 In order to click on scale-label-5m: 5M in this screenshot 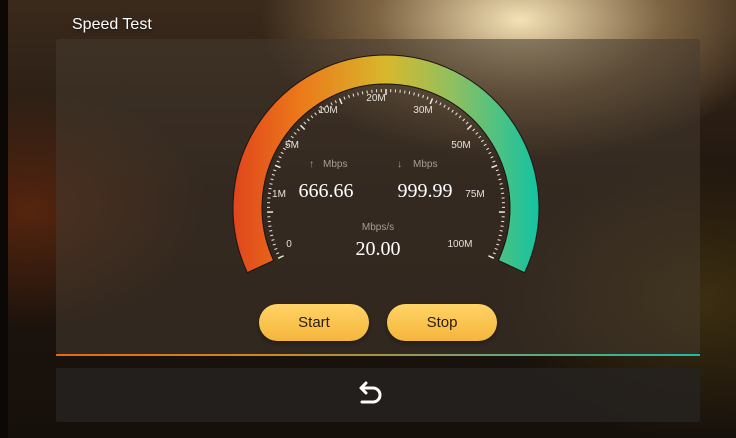, I will do `click(292, 145)`.